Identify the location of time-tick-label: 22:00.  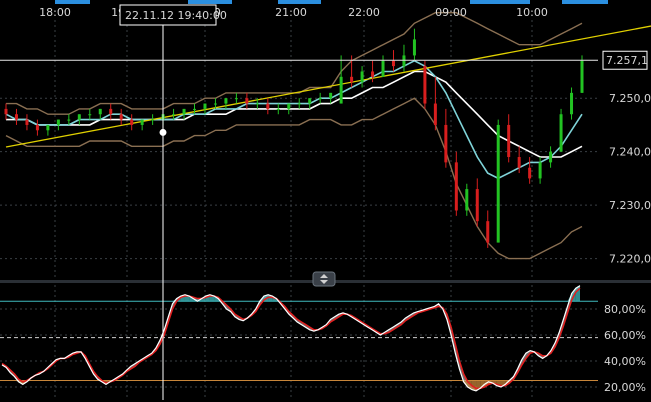
(364, 12).